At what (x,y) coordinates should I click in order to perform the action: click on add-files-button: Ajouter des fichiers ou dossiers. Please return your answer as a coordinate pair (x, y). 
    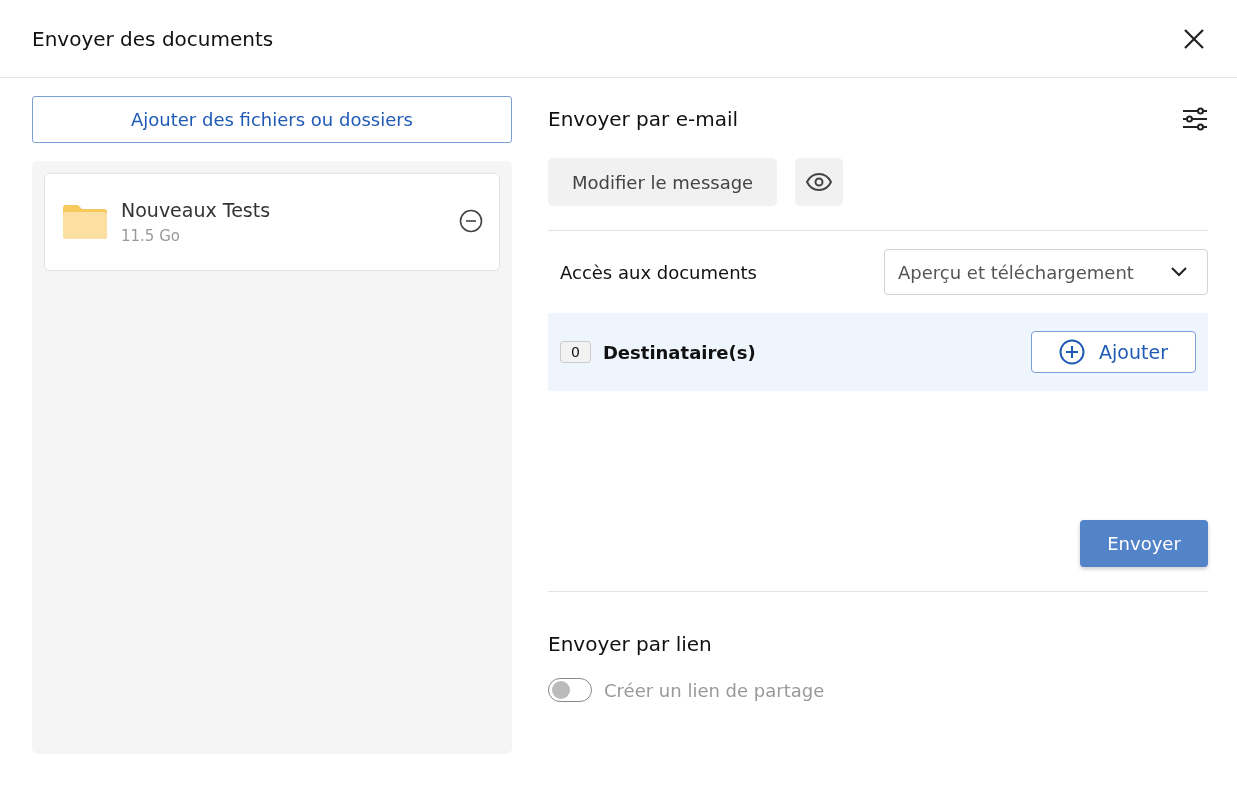
    Looking at the image, I should click on (272, 119).